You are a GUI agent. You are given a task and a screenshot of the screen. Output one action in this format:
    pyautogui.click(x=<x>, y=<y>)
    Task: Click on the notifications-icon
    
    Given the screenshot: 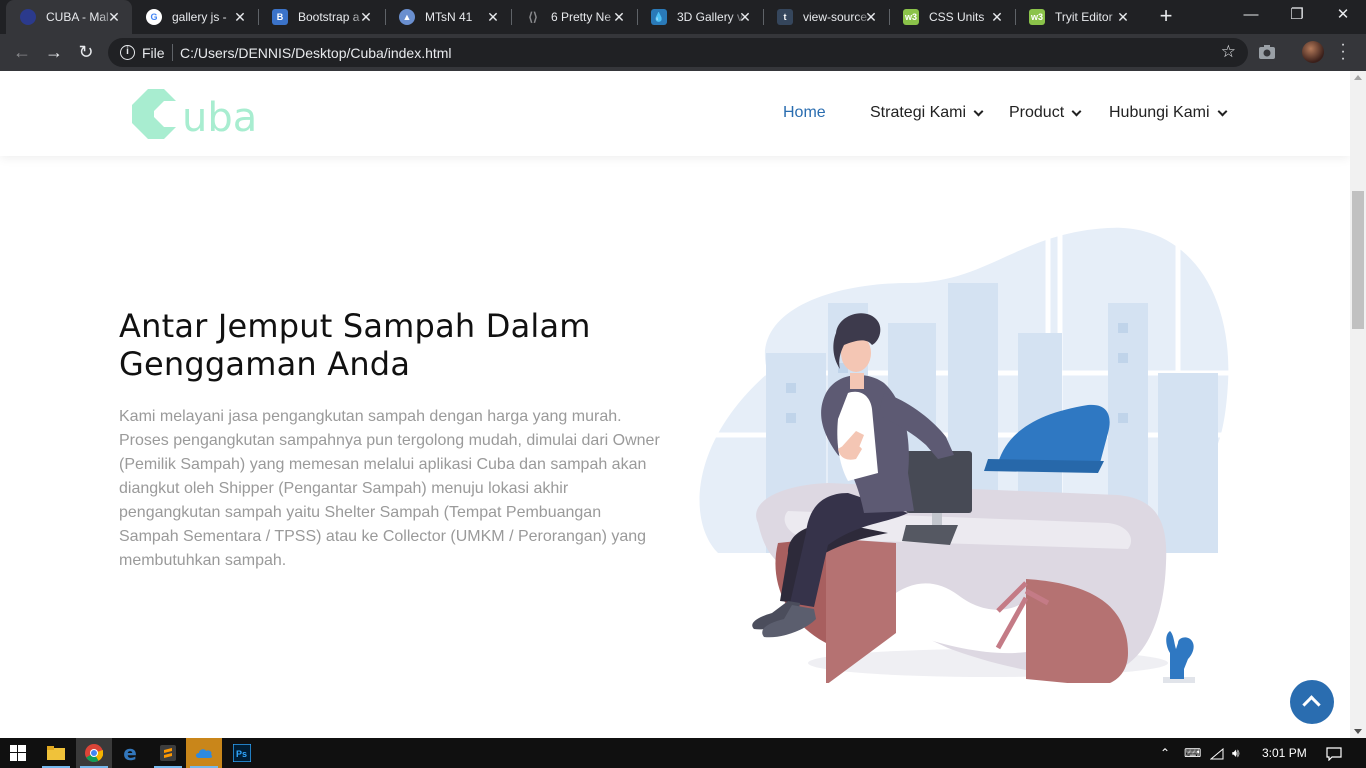 What is the action you would take?
    pyautogui.click(x=1334, y=754)
    